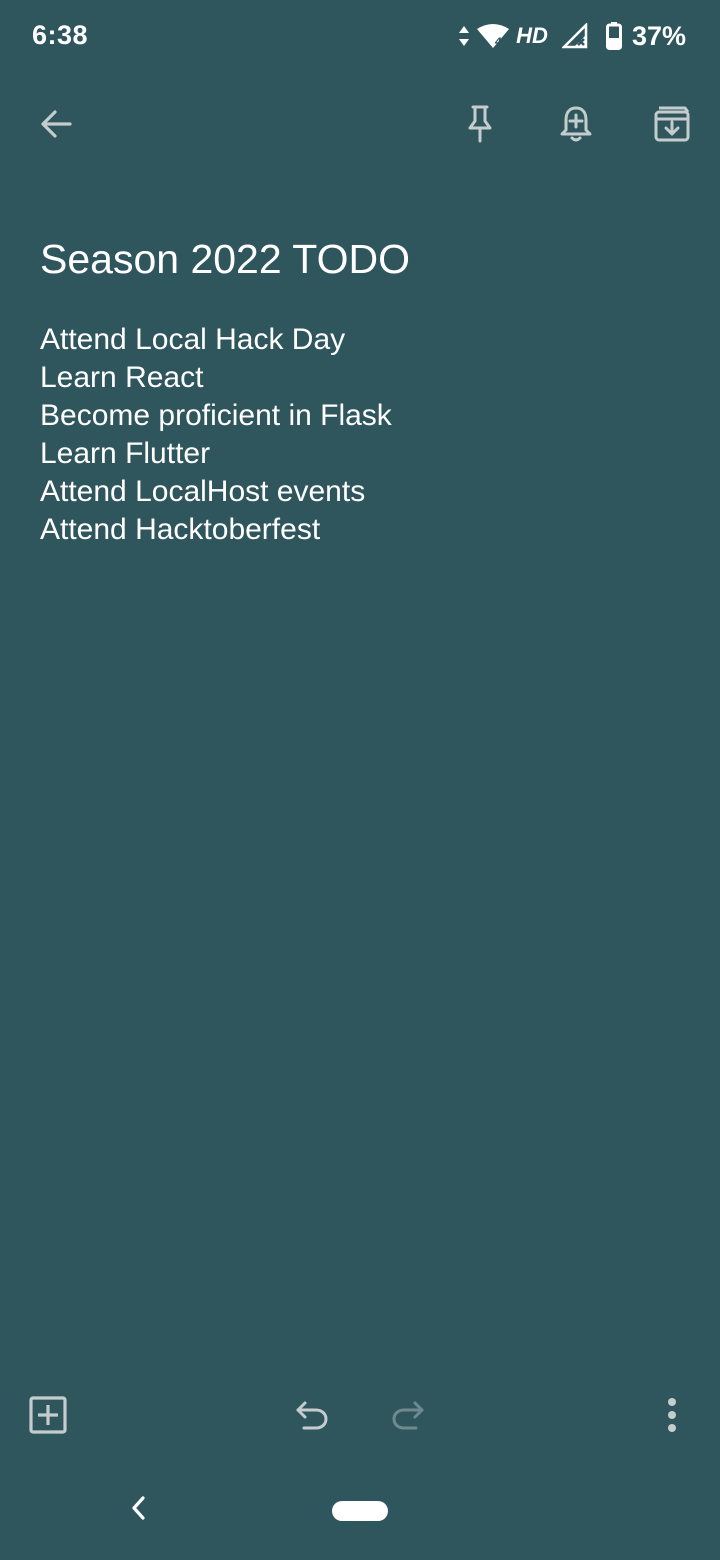  Describe the element at coordinates (360, 340) in the screenshot. I see `note-line: Attend Local Hack Day` at that location.